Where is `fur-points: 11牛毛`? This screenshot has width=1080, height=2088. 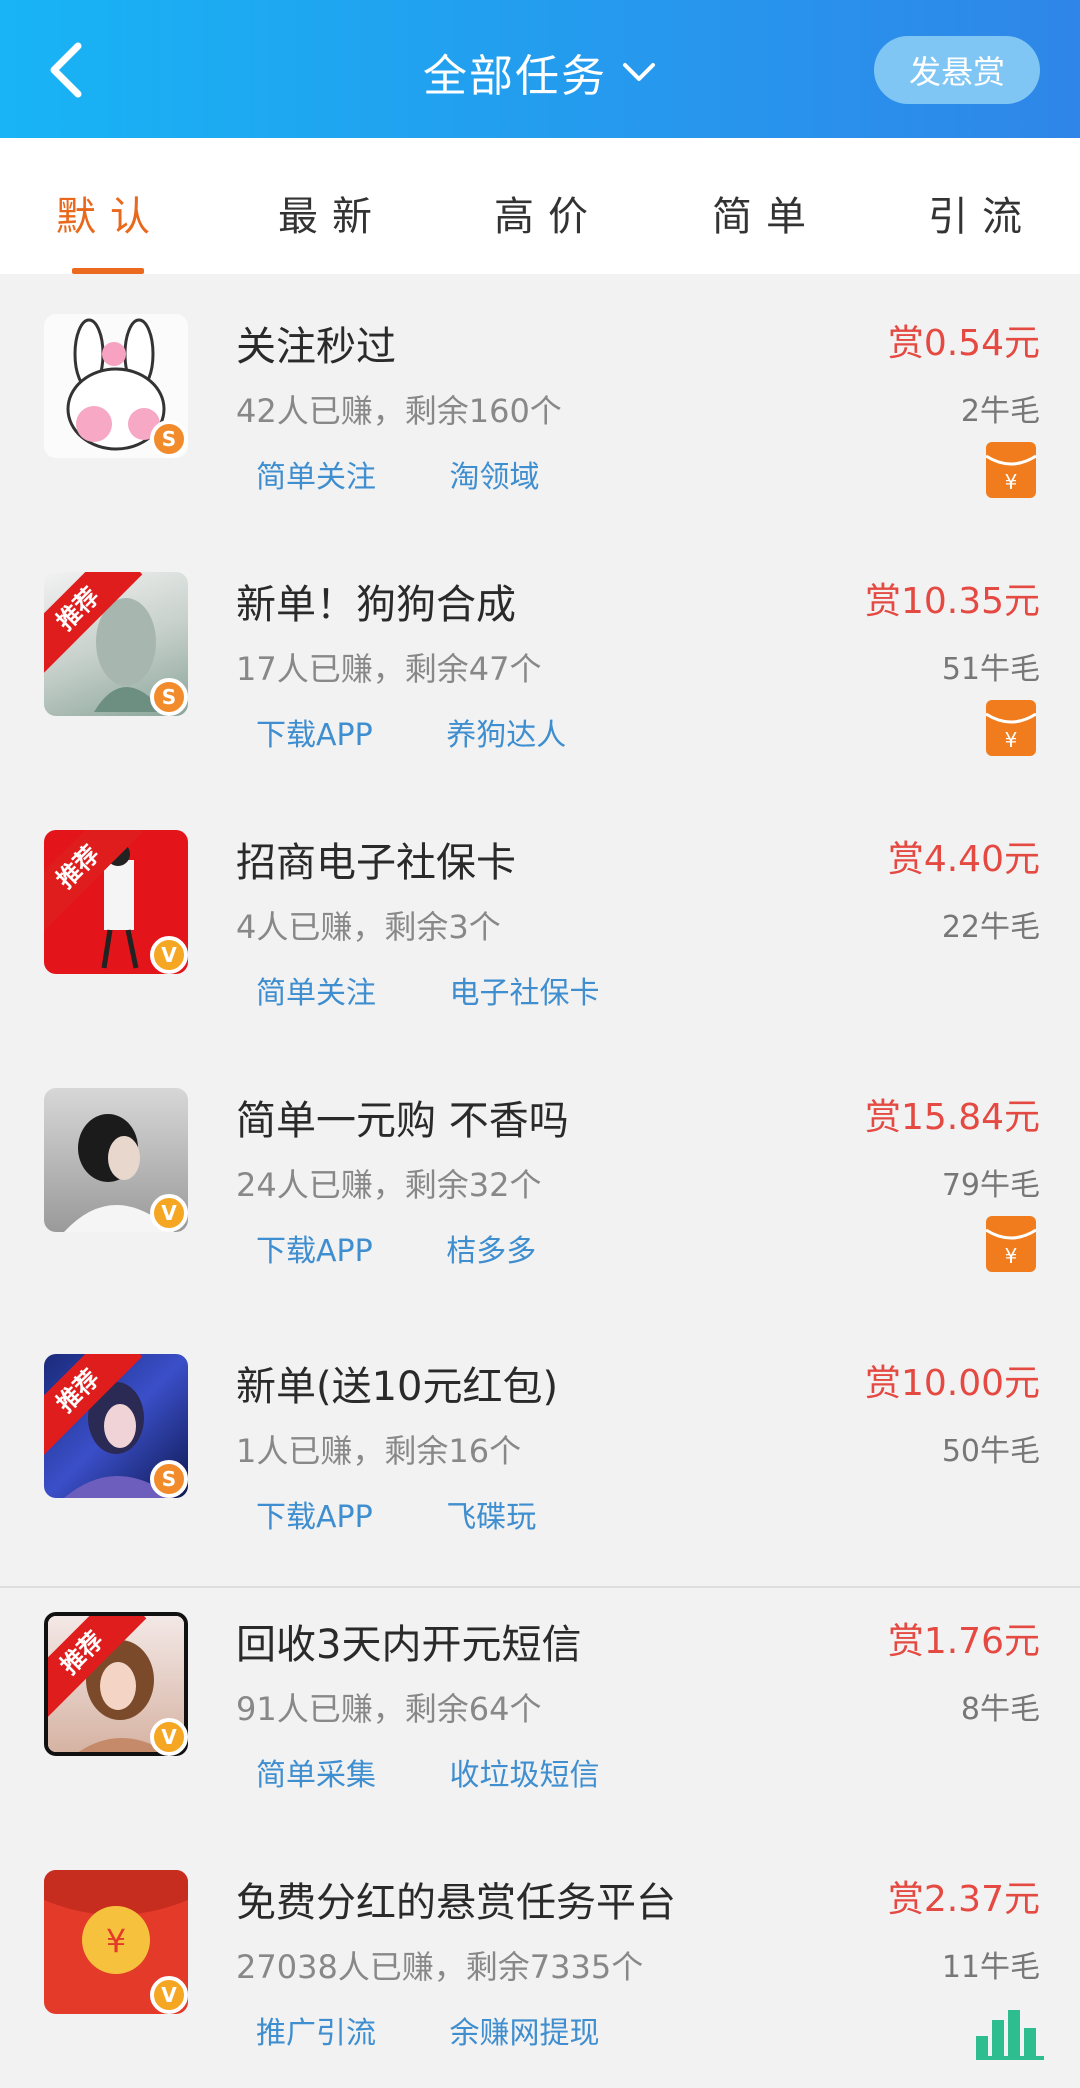
fur-points: 11牛毛 is located at coordinates (990, 1967).